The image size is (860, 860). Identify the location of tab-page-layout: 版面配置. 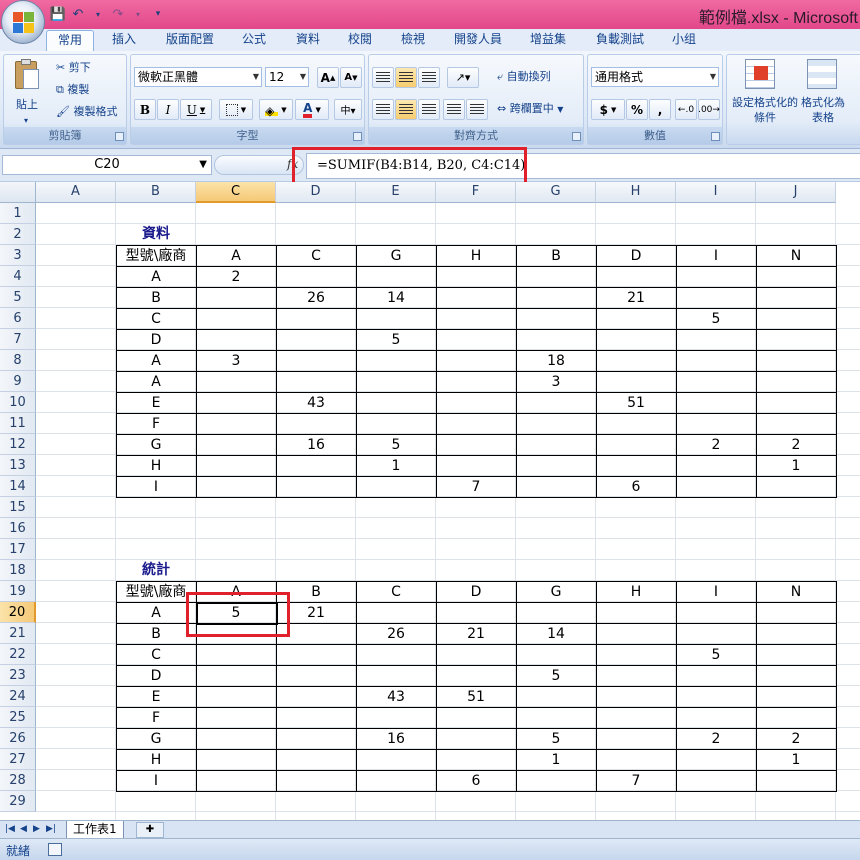
(190, 40).